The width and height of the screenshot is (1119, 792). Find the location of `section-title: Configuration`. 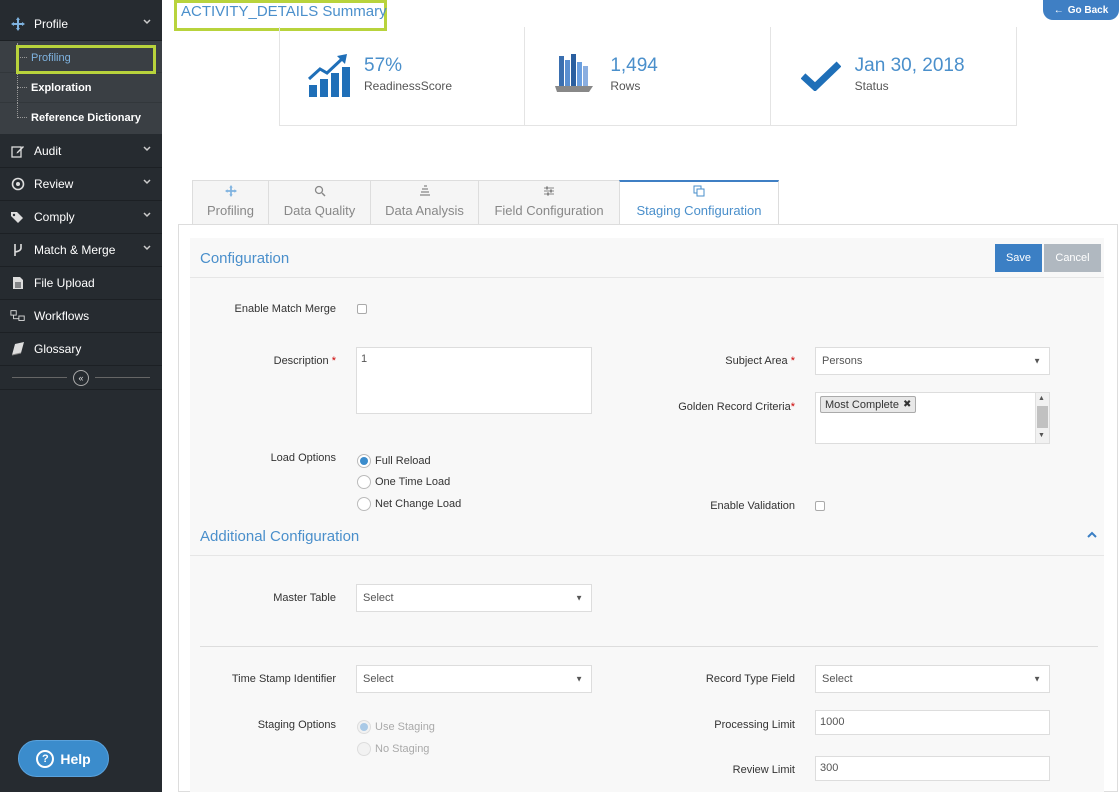

section-title: Configuration is located at coordinates (245, 258).